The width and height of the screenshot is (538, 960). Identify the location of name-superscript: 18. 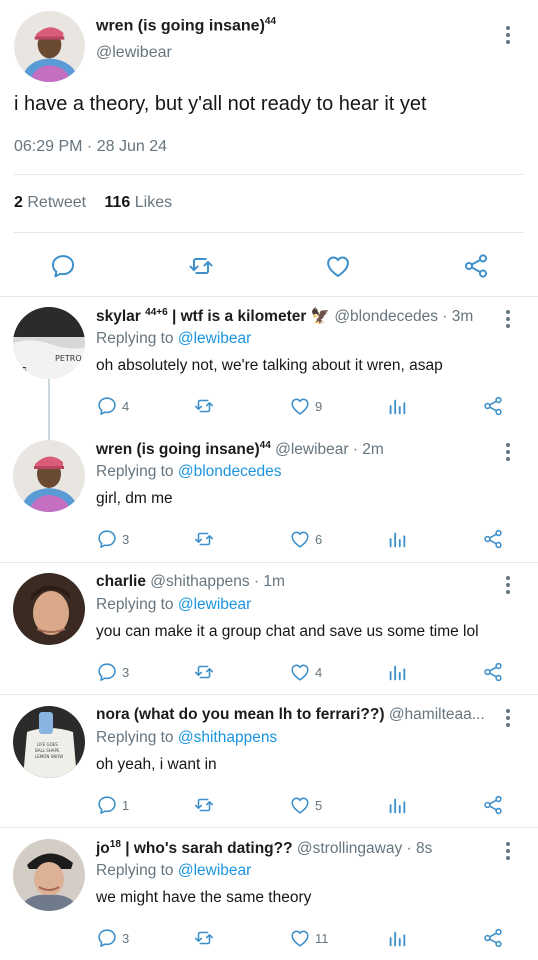
(115, 844).